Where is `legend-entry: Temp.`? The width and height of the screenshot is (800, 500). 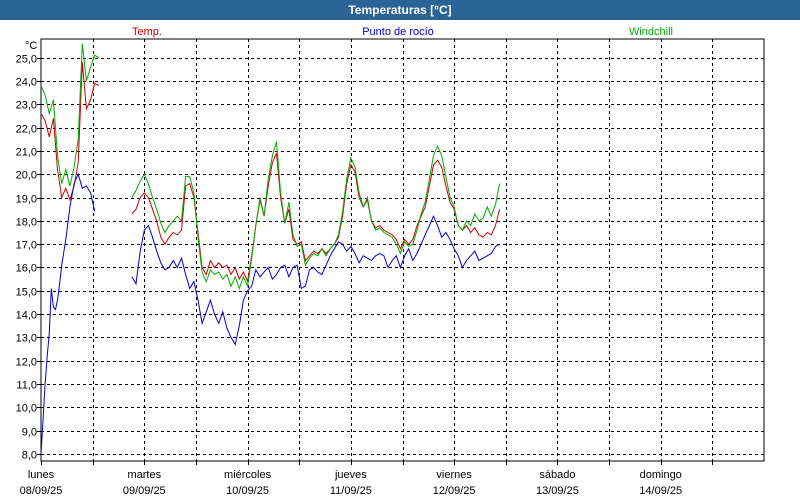
legend-entry: Temp. is located at coordinates (147, 32).